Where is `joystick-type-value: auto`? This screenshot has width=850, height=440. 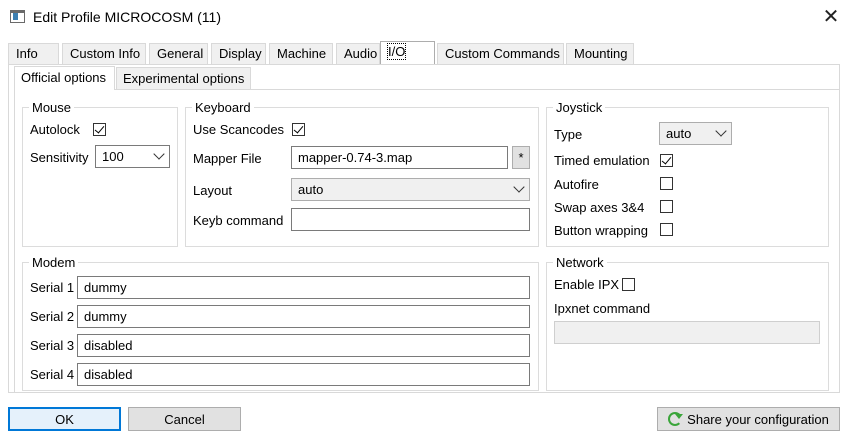 joystick-type-value: auto is located at coordinates (679, 133).